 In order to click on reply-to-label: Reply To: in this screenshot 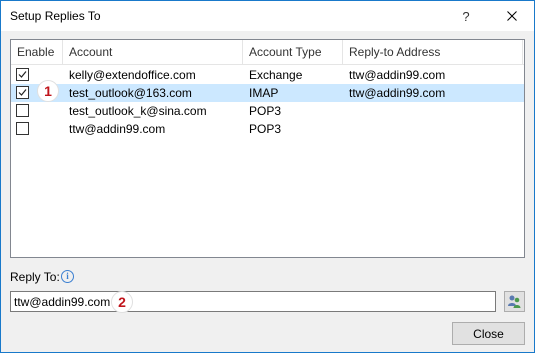, I will do `click(35, 277)`.